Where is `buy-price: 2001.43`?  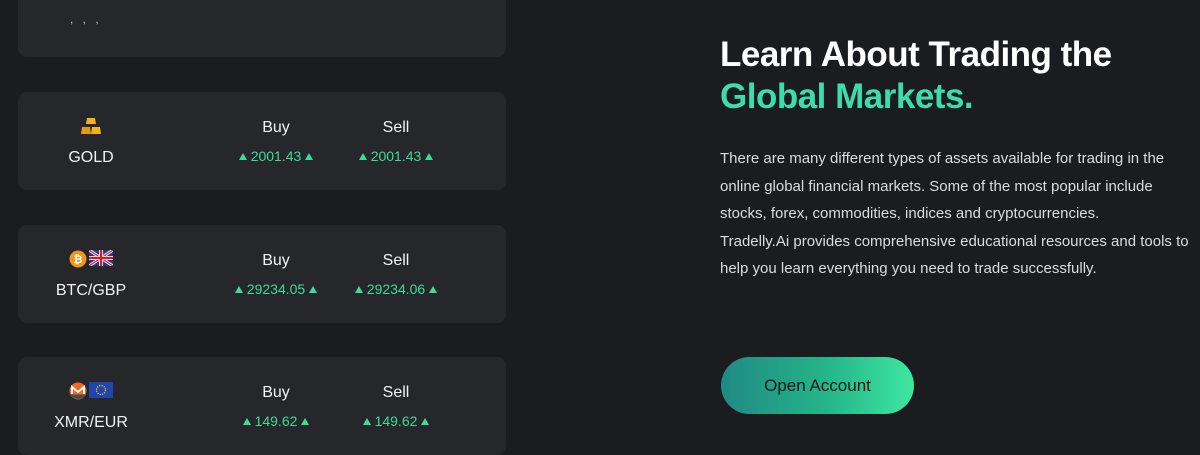 buy-price: 2001.43 is located at coordinates (276, 156).